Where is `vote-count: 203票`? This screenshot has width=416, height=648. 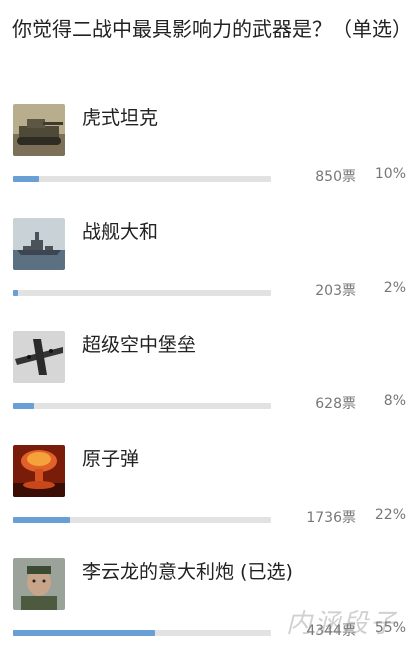 vote-count: 203票 is located at coordinates (335, 291).